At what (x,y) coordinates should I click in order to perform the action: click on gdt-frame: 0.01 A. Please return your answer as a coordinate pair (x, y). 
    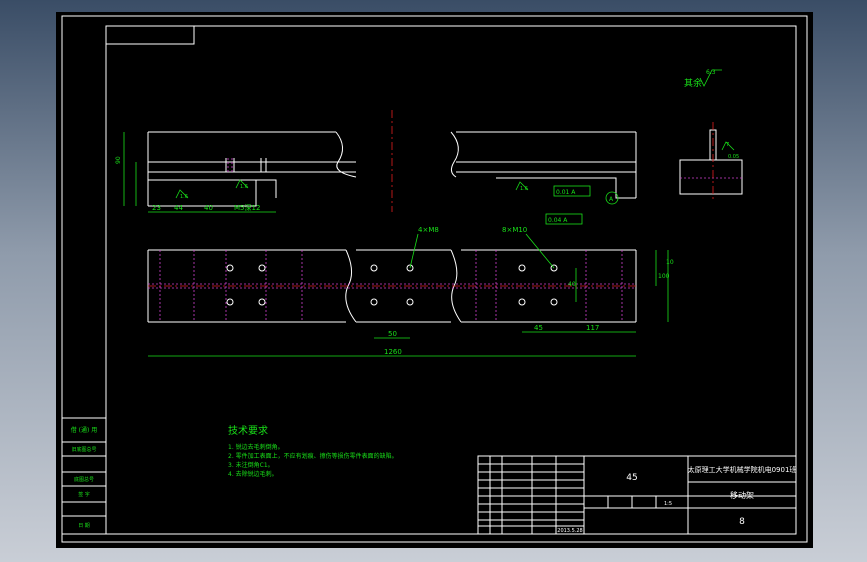
    Looking at the image, I should click on (566, 192).